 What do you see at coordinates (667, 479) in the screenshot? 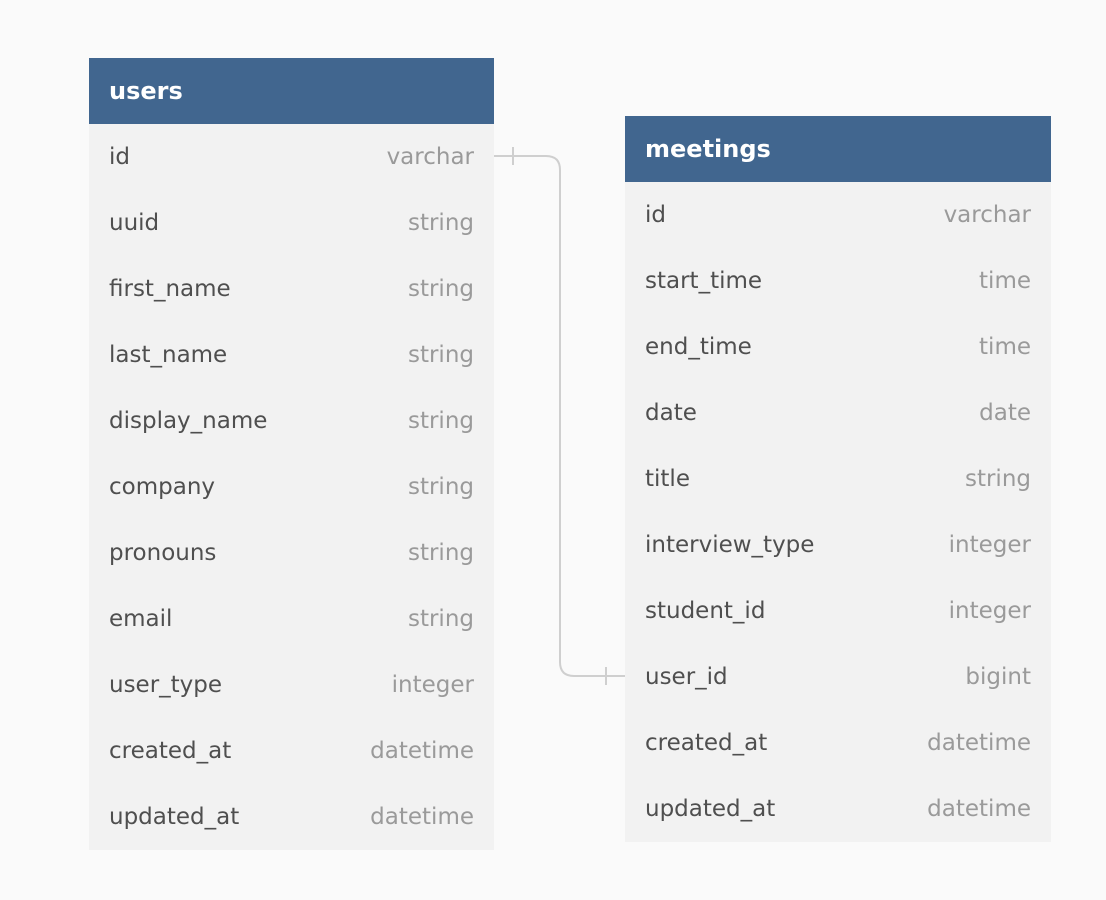
I see `field-name: title` at bounding box center [667, 479].